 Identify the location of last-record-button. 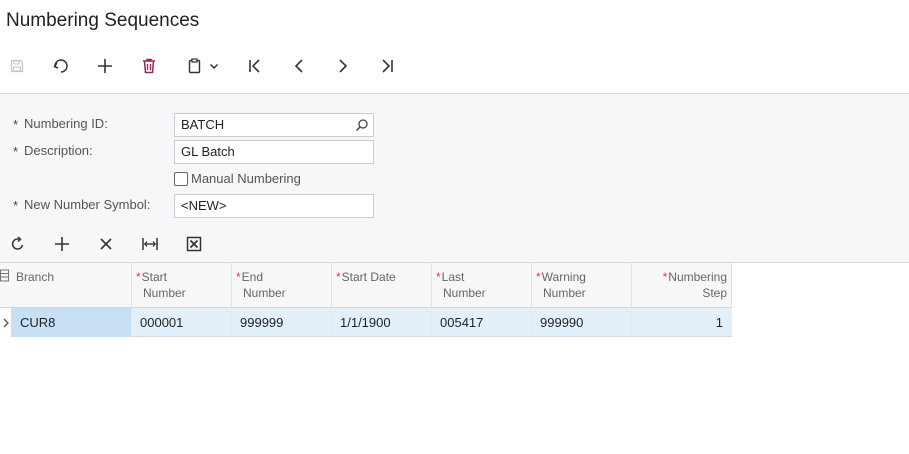
(387, 66).